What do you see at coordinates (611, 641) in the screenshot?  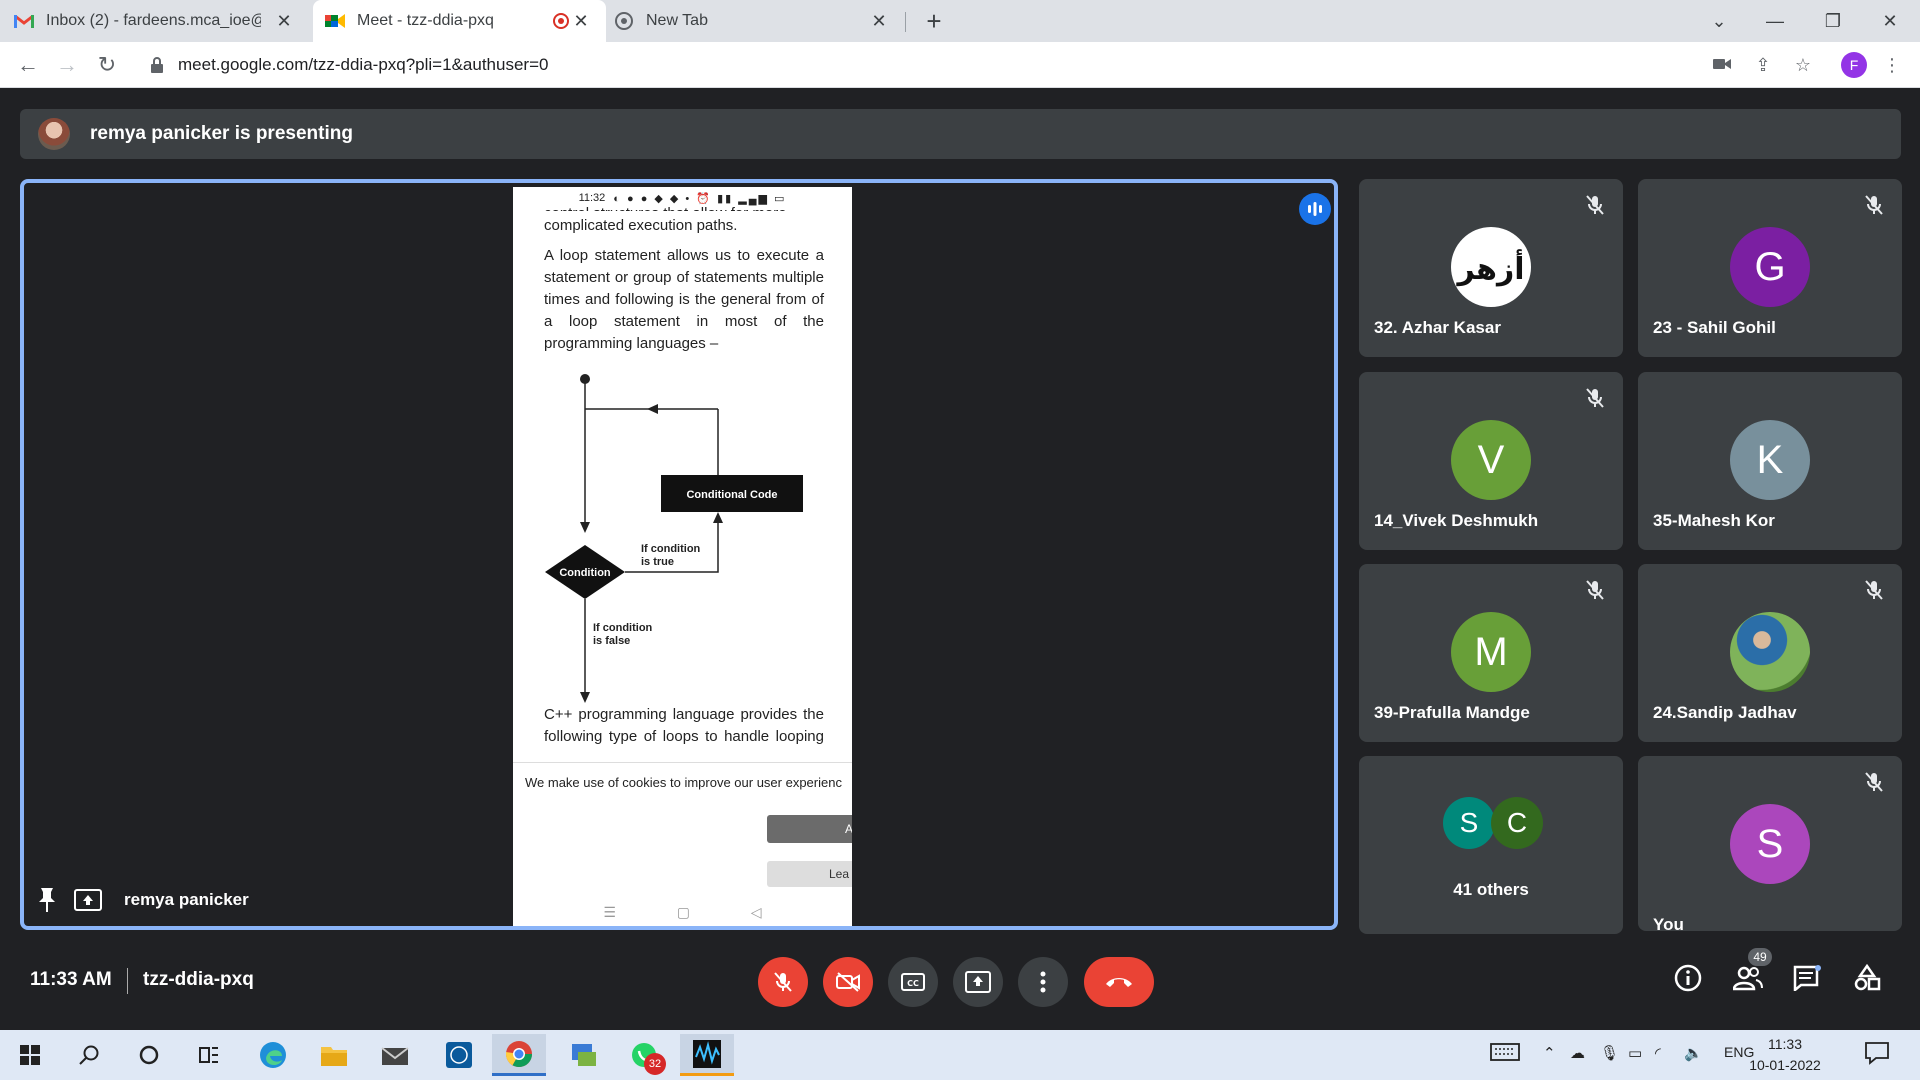 I see `false-label-2: is false` at bounding box center [611, 641].